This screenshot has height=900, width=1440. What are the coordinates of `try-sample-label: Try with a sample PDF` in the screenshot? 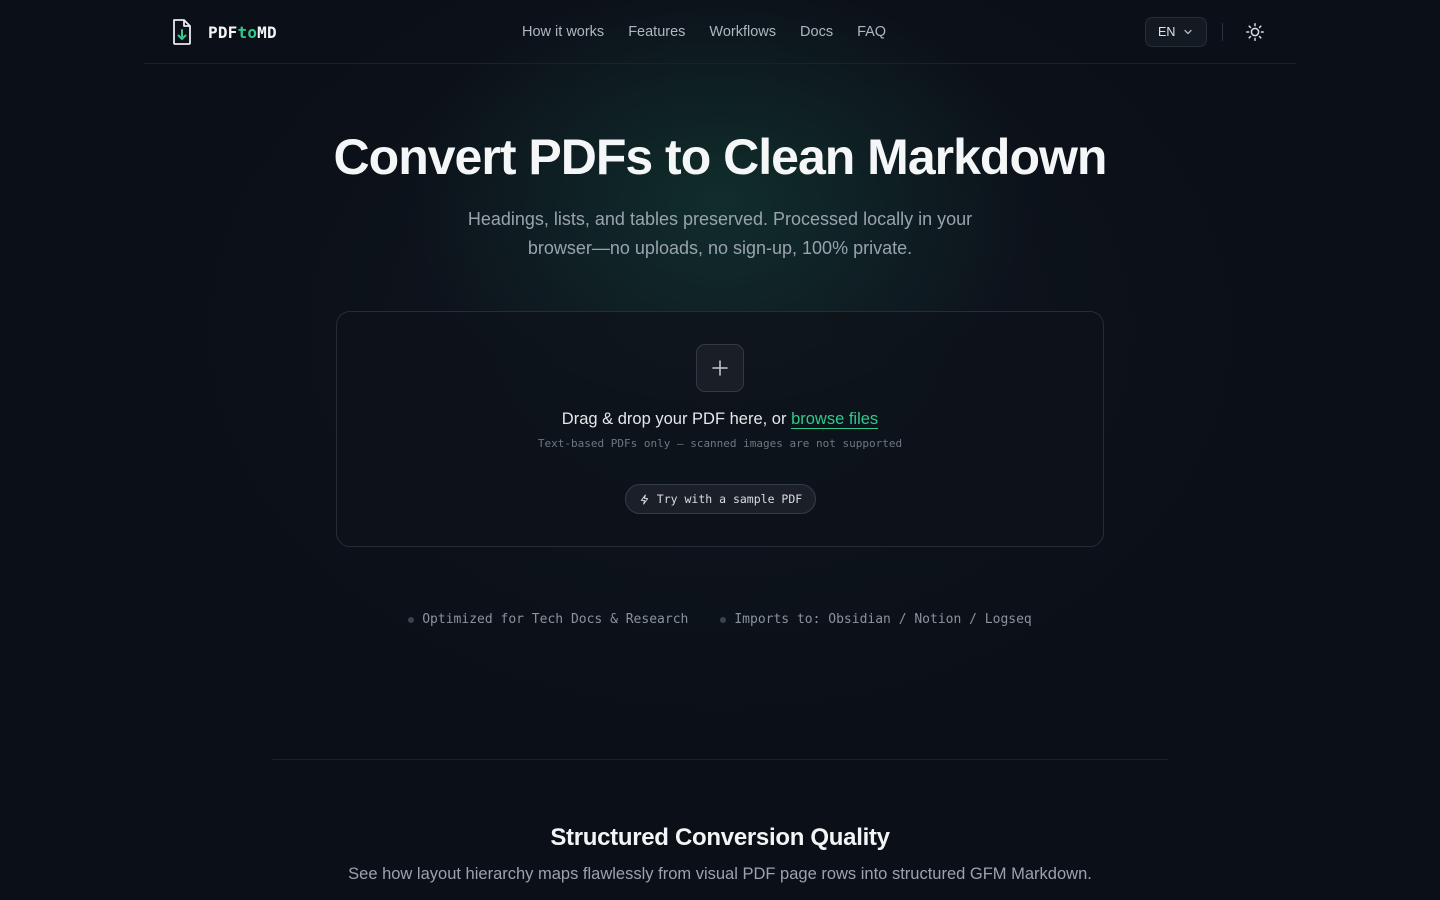 It's located at (729, 499).